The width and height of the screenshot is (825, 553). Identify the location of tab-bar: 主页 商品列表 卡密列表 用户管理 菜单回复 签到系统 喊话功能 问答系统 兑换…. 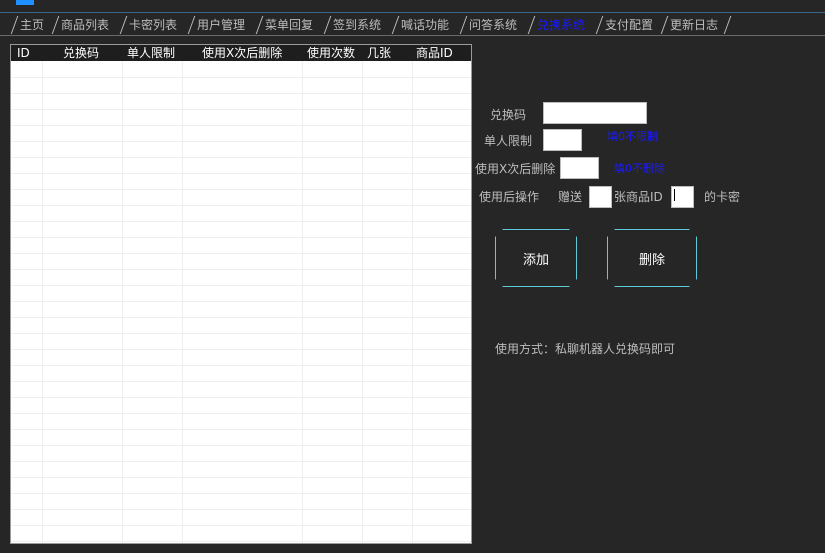
(412, 25).